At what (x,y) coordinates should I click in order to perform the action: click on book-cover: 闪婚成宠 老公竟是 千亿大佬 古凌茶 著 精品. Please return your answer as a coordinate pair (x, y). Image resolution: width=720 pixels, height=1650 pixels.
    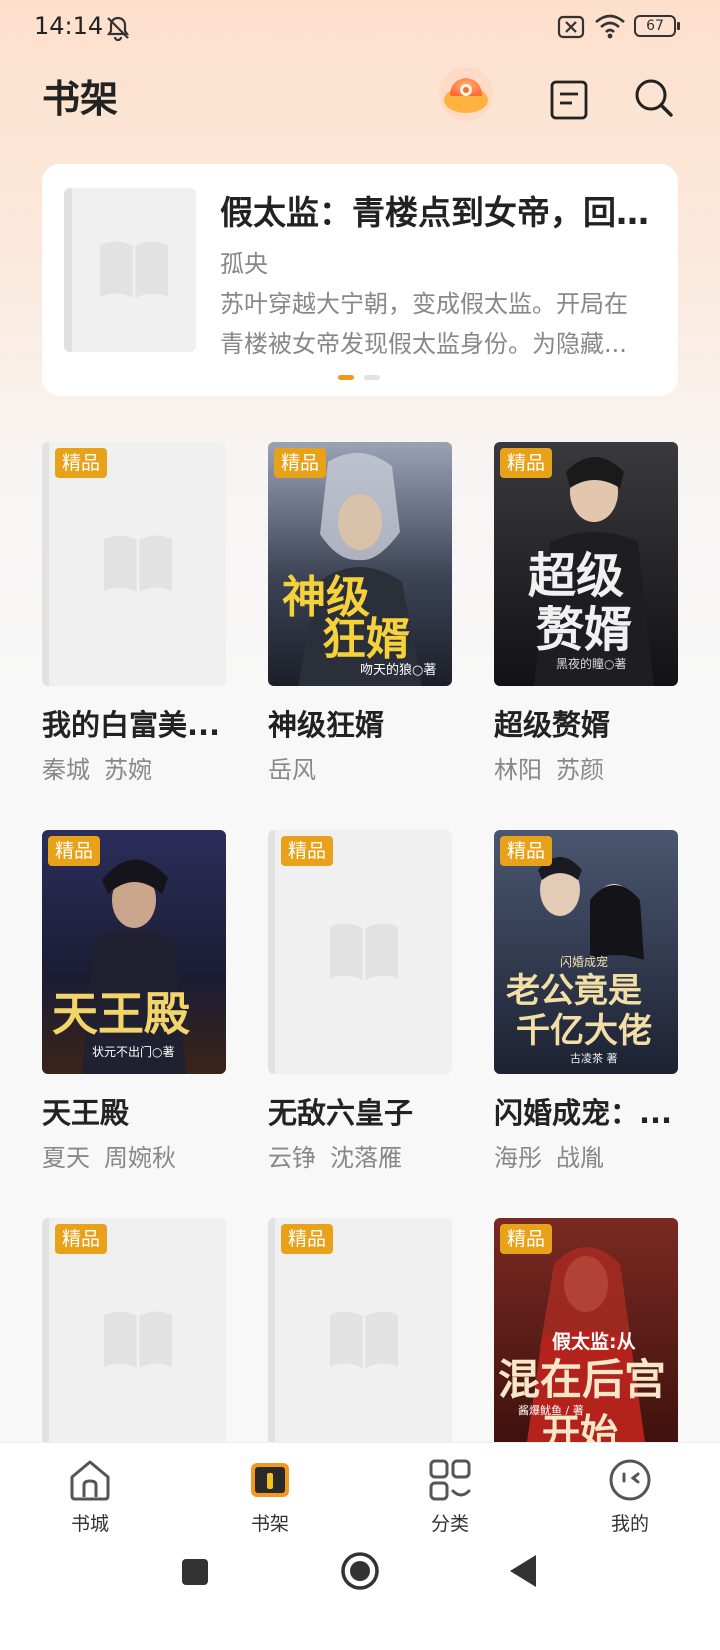
    Looking at the image, I should click on (586, 952).